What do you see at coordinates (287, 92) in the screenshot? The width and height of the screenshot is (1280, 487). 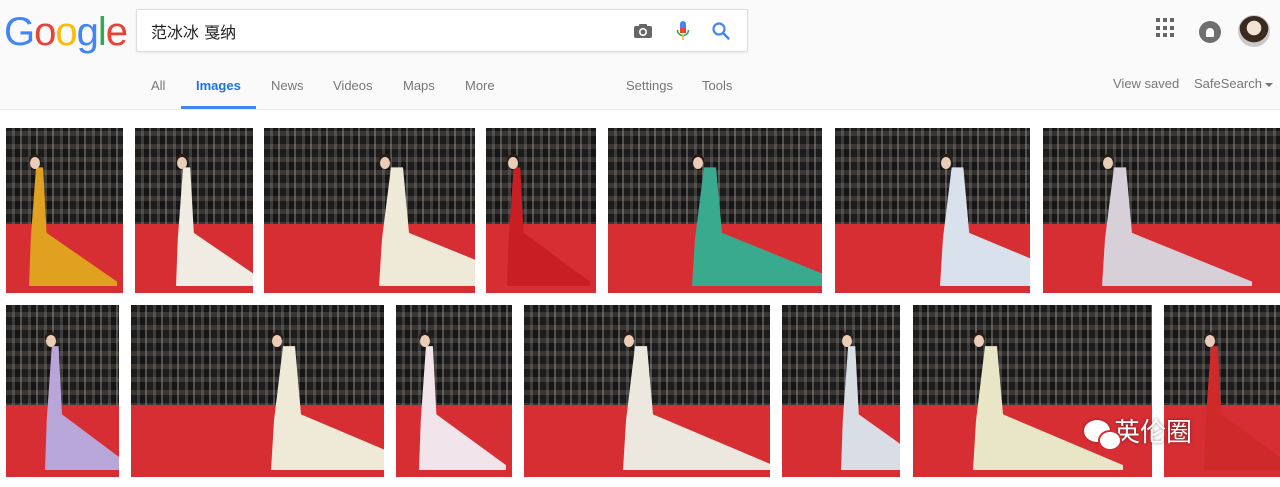 I see `tab-news: News` at bounding box center [287, 92].